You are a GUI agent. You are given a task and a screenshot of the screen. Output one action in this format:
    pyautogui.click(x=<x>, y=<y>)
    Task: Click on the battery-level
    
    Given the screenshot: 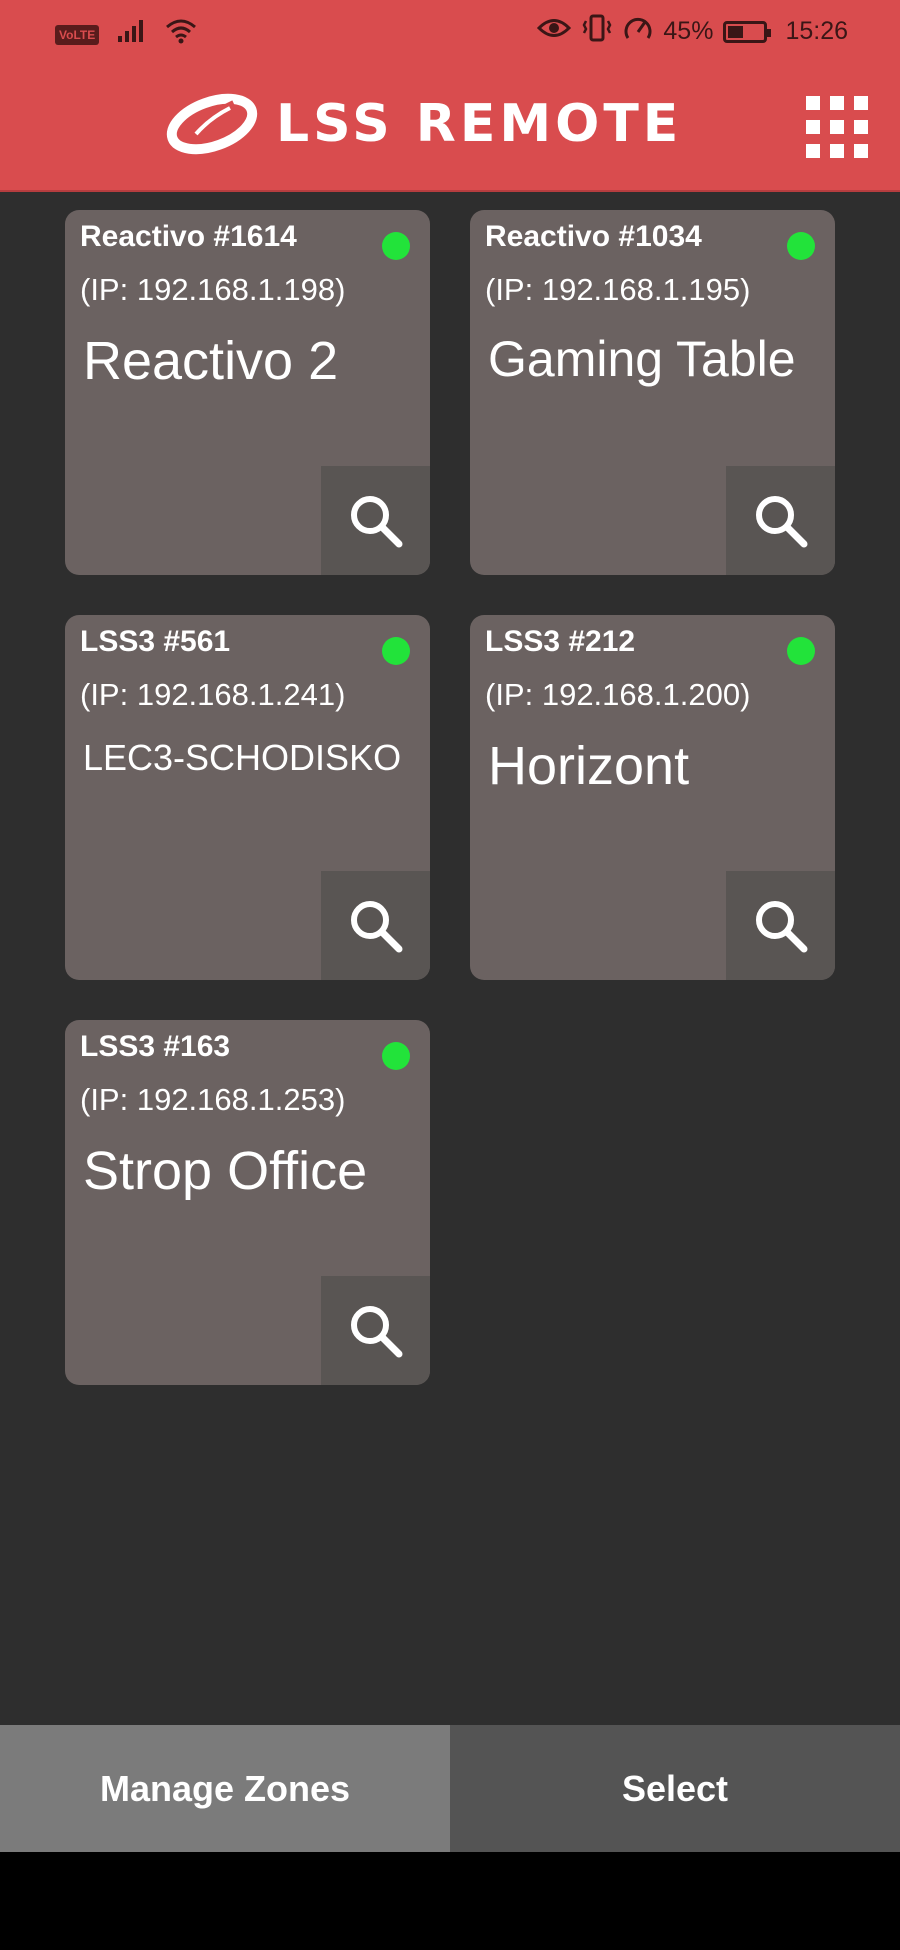 What is the action you would take?
    pyautogui.click(x=736, y=31)
    